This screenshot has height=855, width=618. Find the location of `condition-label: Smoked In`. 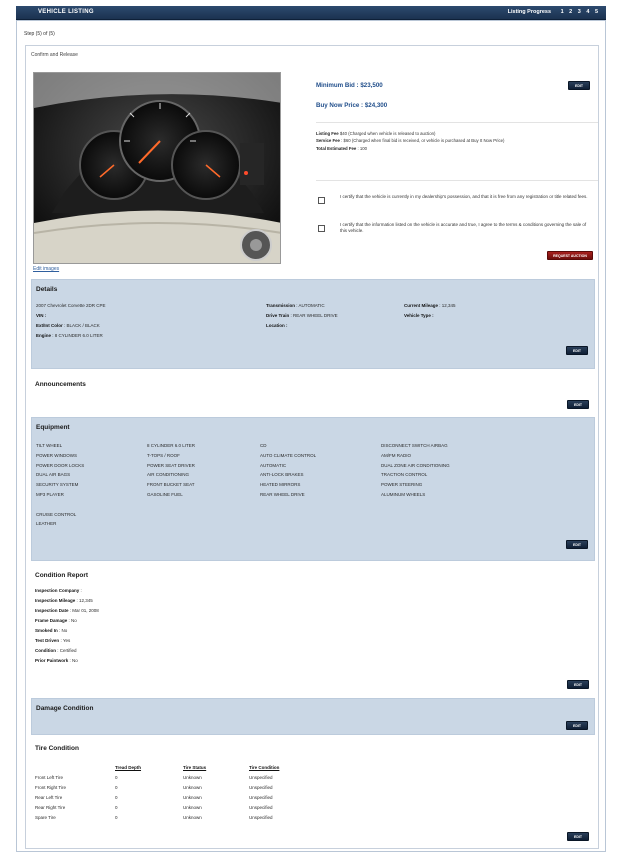

condition-label: Smoked In is located at coordinates (46, 630).